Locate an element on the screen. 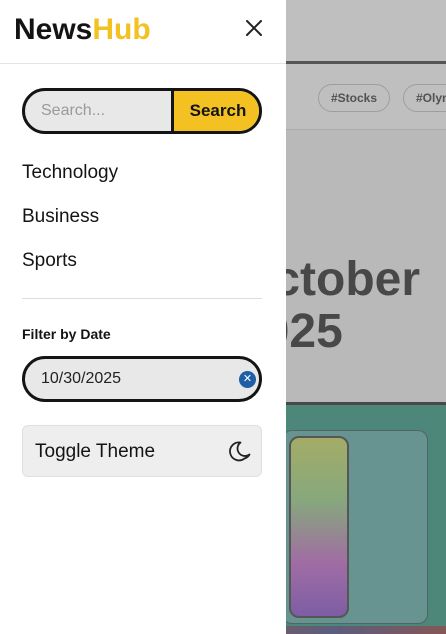 This screenshot has height=634, width=446. logo-part-hub: Hub is located at coordinates (121, 29).